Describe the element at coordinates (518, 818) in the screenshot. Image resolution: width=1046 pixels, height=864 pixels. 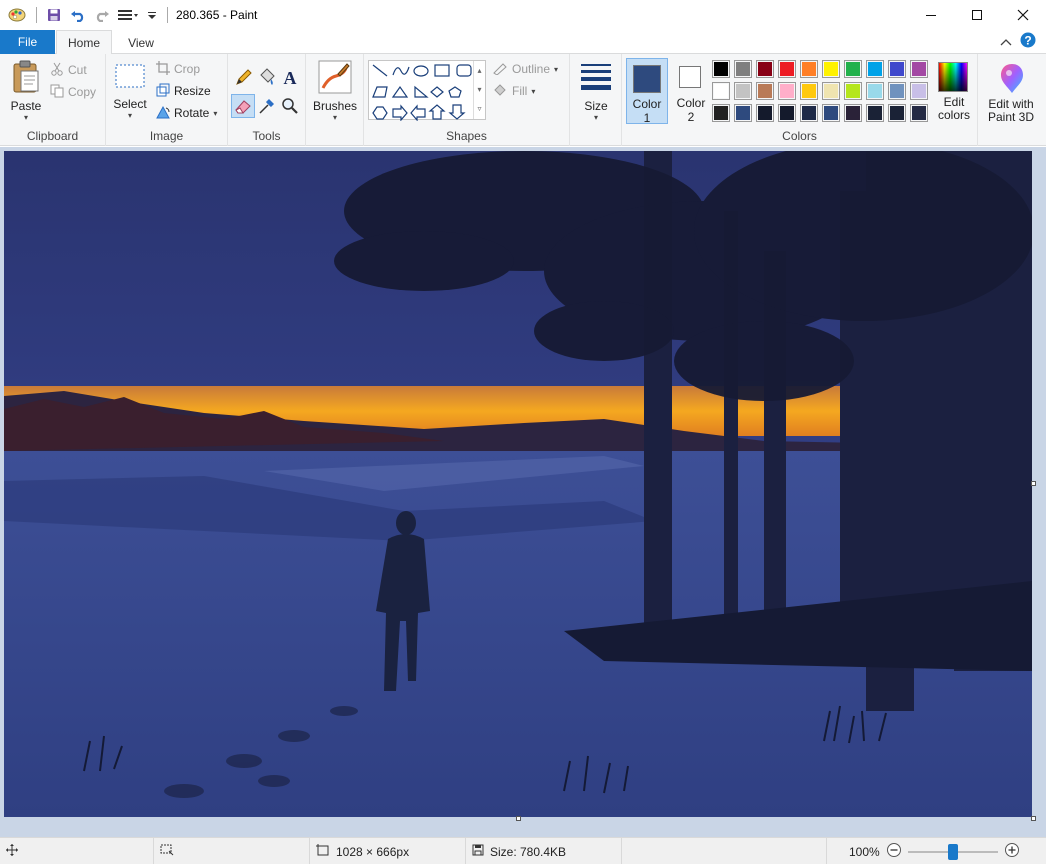
I see `canvas-resize-handle-bottom` at that location.